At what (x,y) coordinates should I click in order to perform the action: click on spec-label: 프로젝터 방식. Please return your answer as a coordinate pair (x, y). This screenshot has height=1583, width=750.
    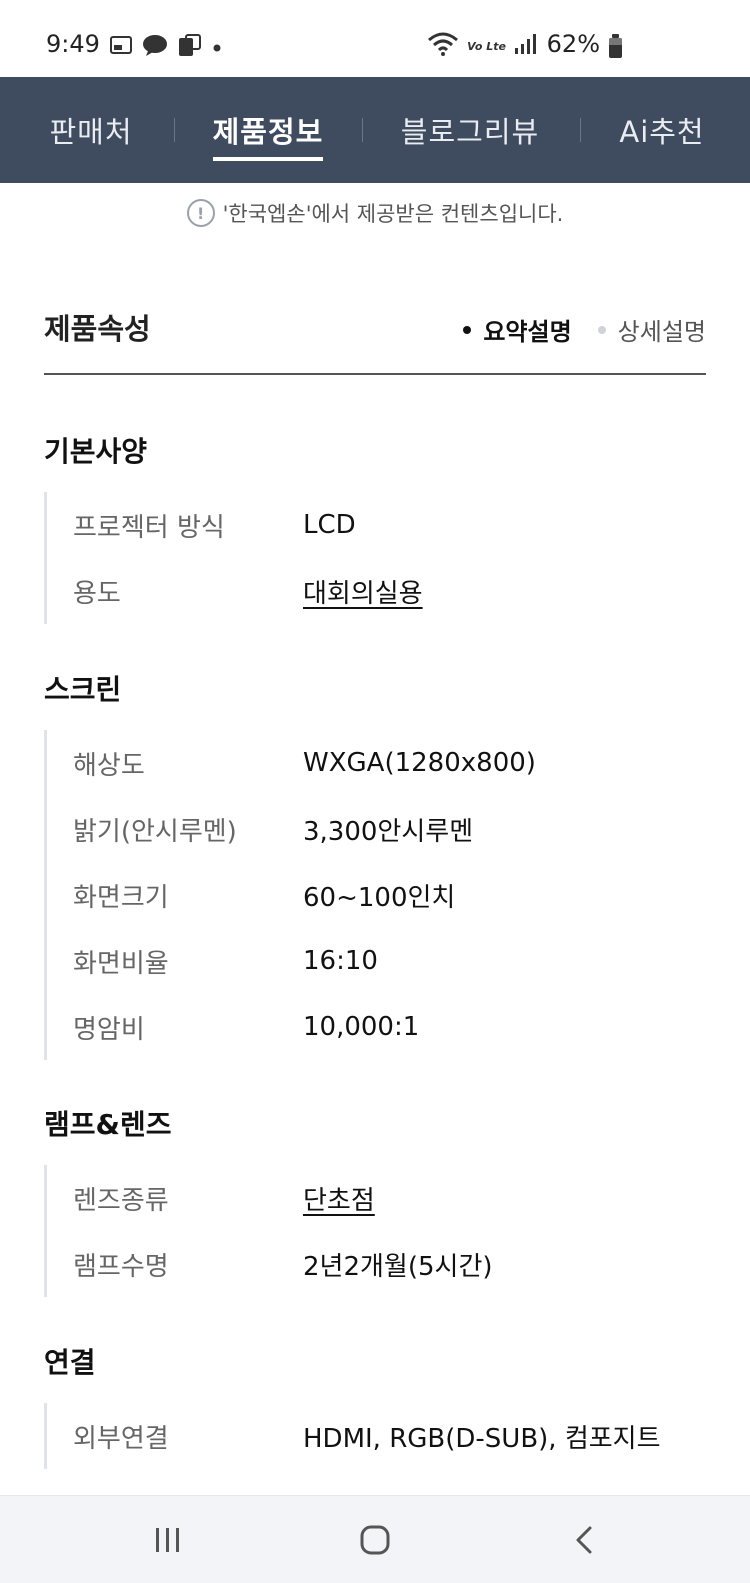
    Looking at the image, I should click on (149, 527).